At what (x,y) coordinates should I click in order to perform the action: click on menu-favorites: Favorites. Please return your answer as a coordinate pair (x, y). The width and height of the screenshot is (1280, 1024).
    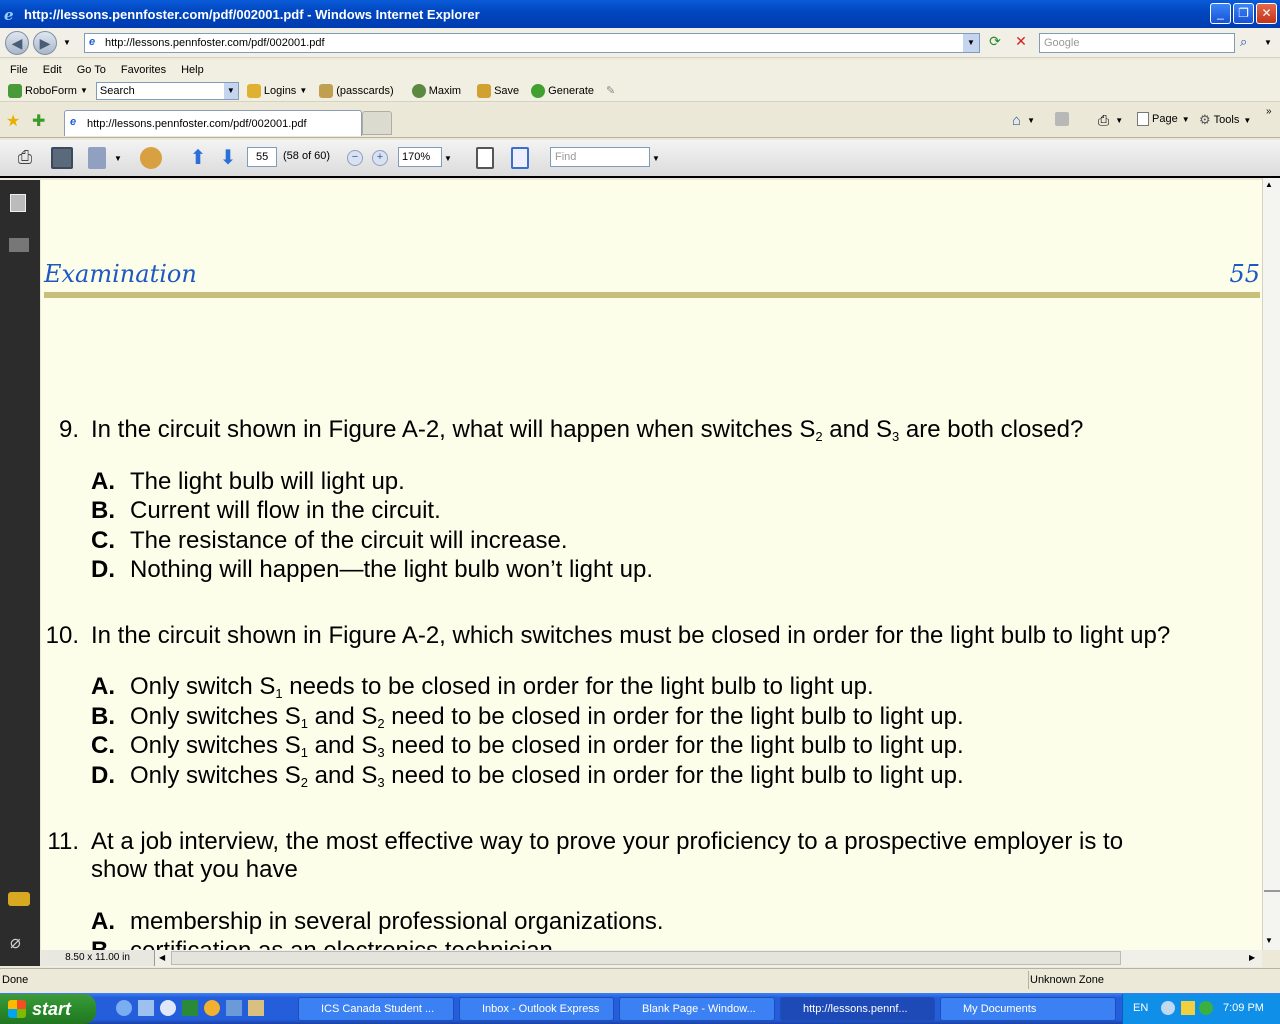
    Looking at the image, I should click on (143, 70).